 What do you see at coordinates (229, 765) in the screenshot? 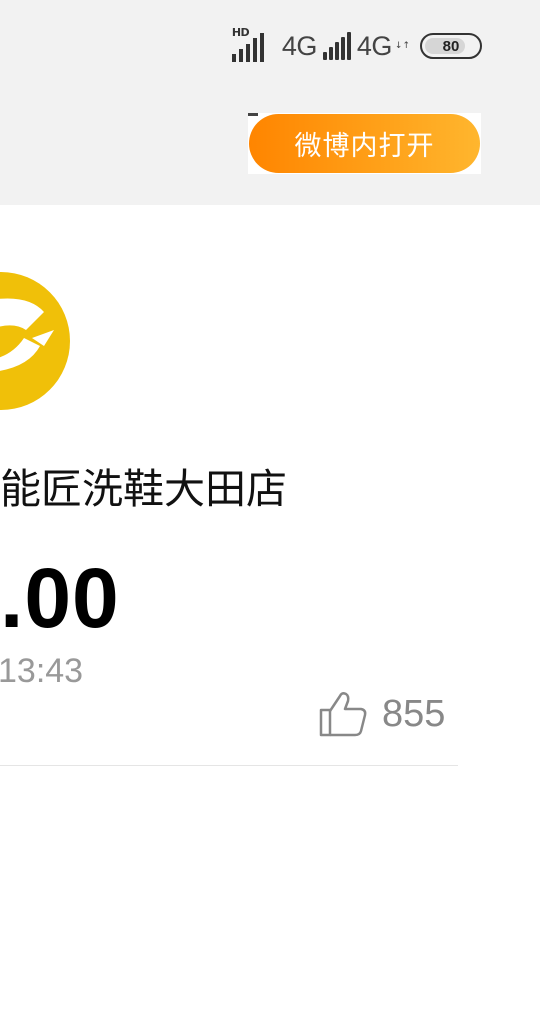
I see `divider` at bounding box center [229, 765].